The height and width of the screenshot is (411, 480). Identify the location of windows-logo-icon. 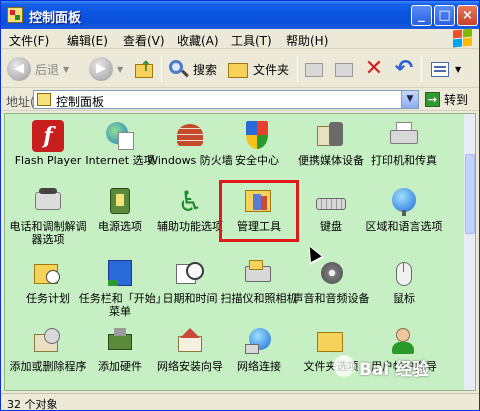
(462, 38).